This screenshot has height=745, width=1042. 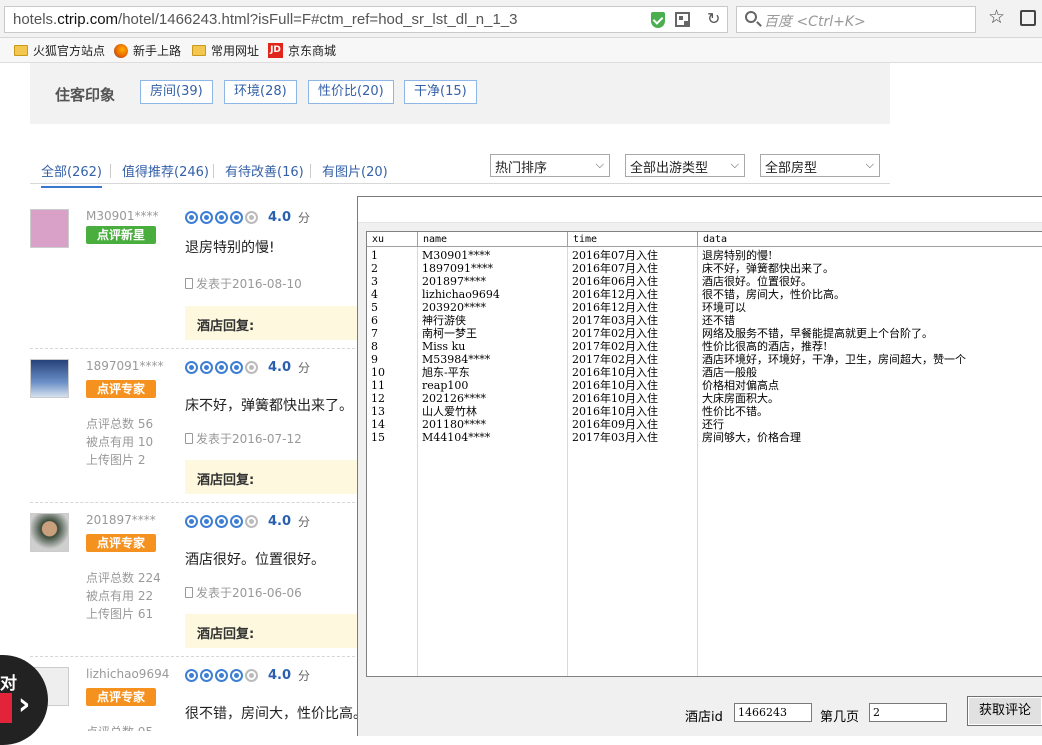 What do you see at coordinates (378, 398) in the screenshot?
I see `listview-cell-xu: 12` at bounding box center [378, 398].